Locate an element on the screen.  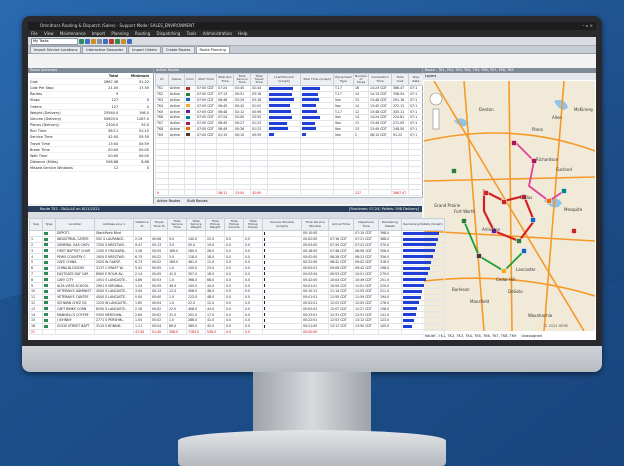
stops-col-header: Travel Time To is located at coordinates (159, 224).